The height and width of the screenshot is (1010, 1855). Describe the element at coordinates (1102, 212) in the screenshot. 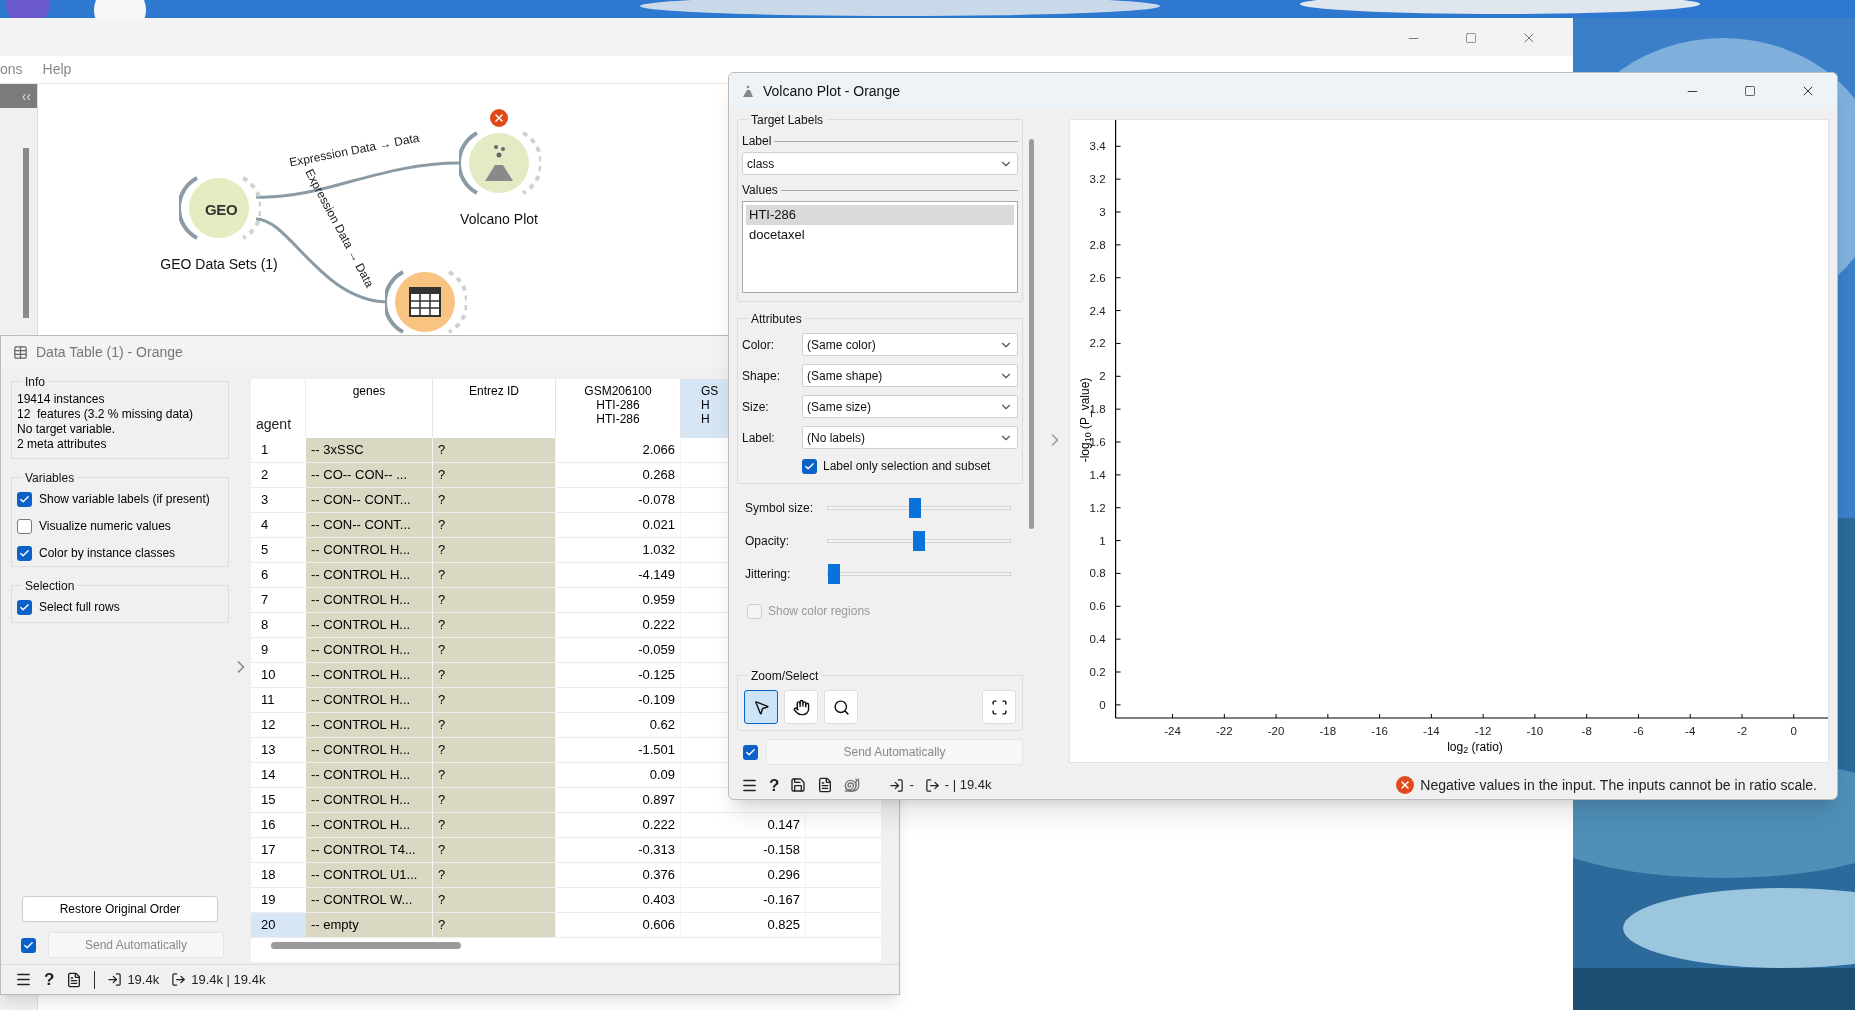

I see `y-tick-label: 3` at that location.